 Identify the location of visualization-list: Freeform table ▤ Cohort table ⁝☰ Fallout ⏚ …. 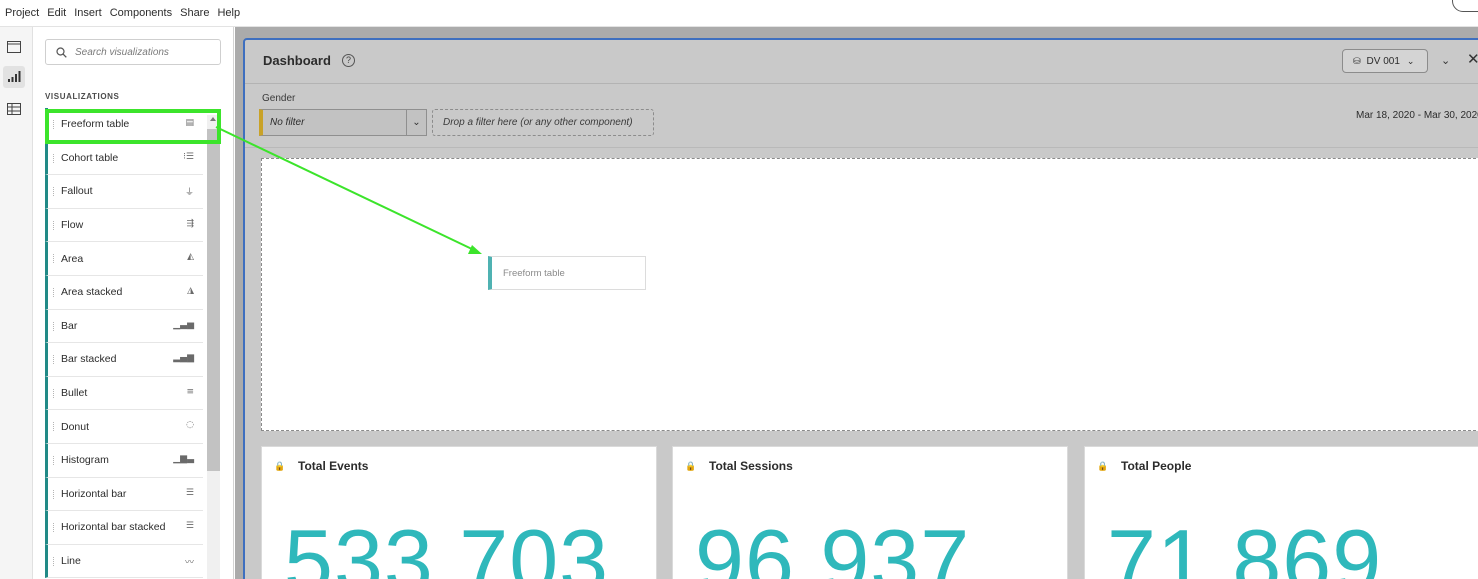
(124, 343).